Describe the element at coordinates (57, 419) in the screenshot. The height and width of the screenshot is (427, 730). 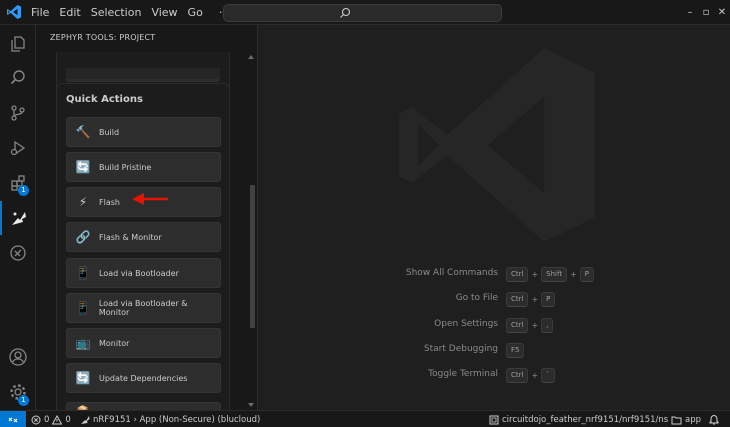
I see `warning-icon` at that location.